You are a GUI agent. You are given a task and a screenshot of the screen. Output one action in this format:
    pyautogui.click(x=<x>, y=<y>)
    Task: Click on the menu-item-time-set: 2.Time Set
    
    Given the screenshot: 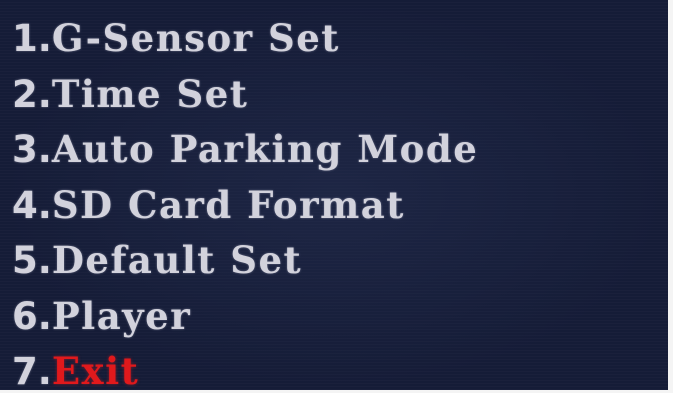 What is the action you would take?
    pyautogui.click(x=245, y=95)
    